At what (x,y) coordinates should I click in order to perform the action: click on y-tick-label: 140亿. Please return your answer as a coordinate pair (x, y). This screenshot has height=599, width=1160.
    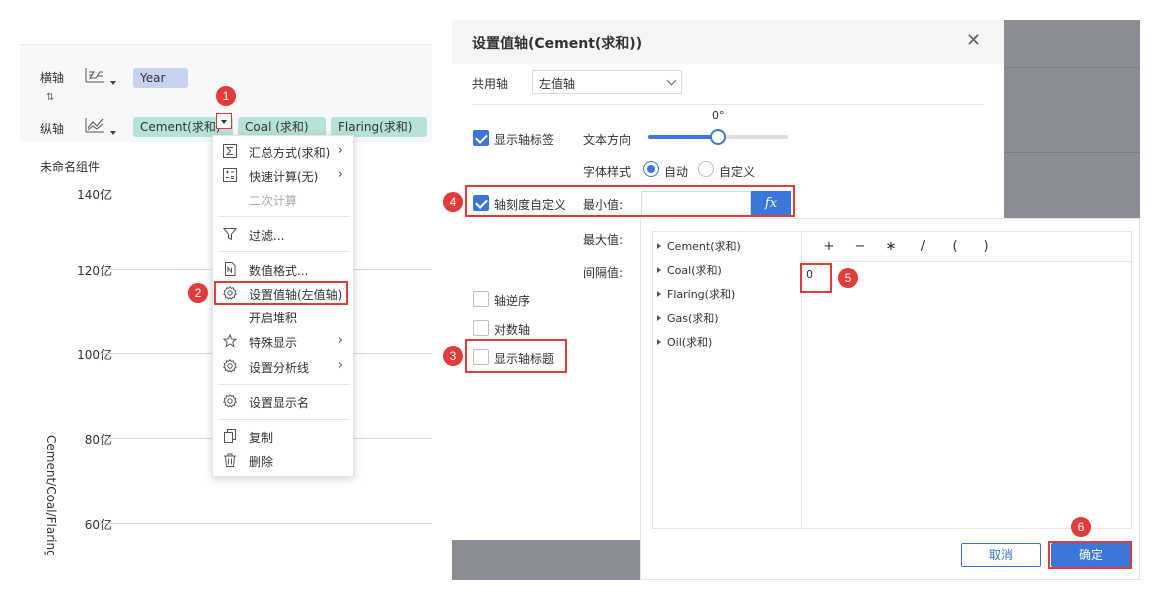
    Looking at the image, I should click on (94, 195).